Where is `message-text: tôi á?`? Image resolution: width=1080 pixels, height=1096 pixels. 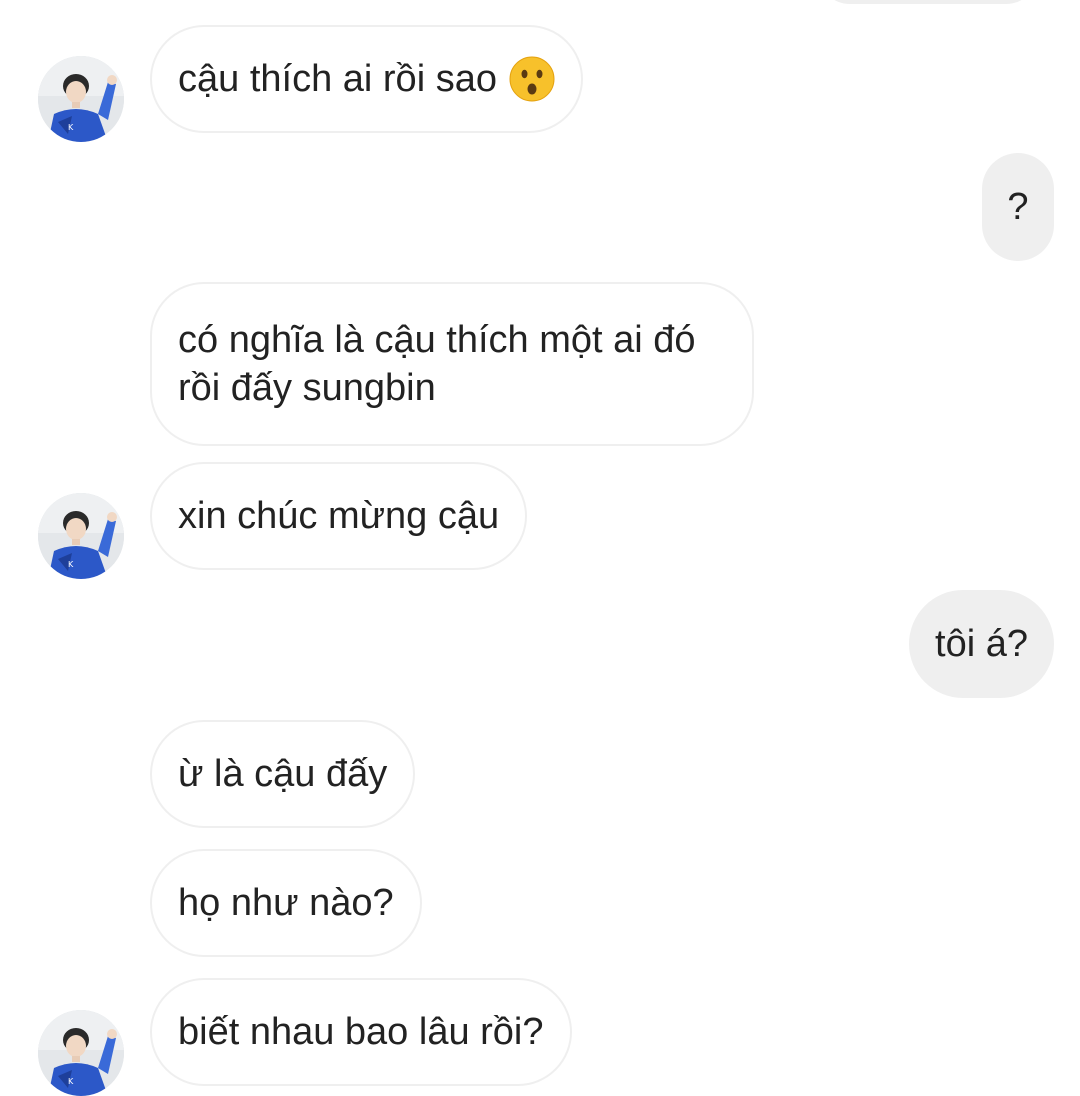
message-text: tôi á? is located at coordinates (981, 644).